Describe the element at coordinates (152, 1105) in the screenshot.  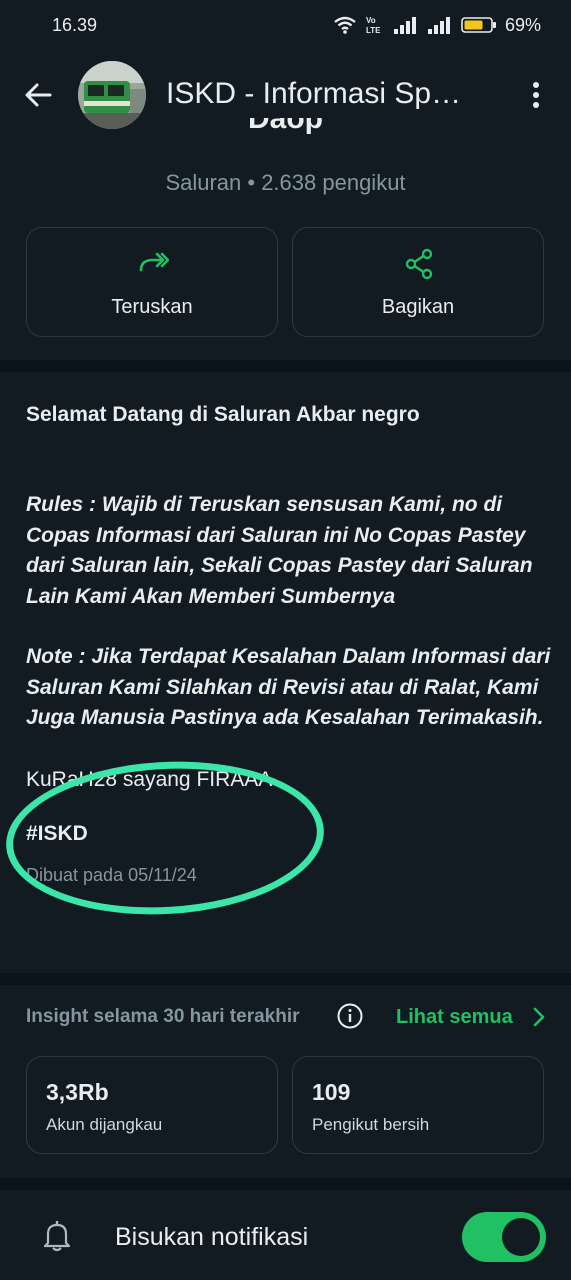
I see `stat-card-reach: 3,3Rb Akun dijangkau` at that location.